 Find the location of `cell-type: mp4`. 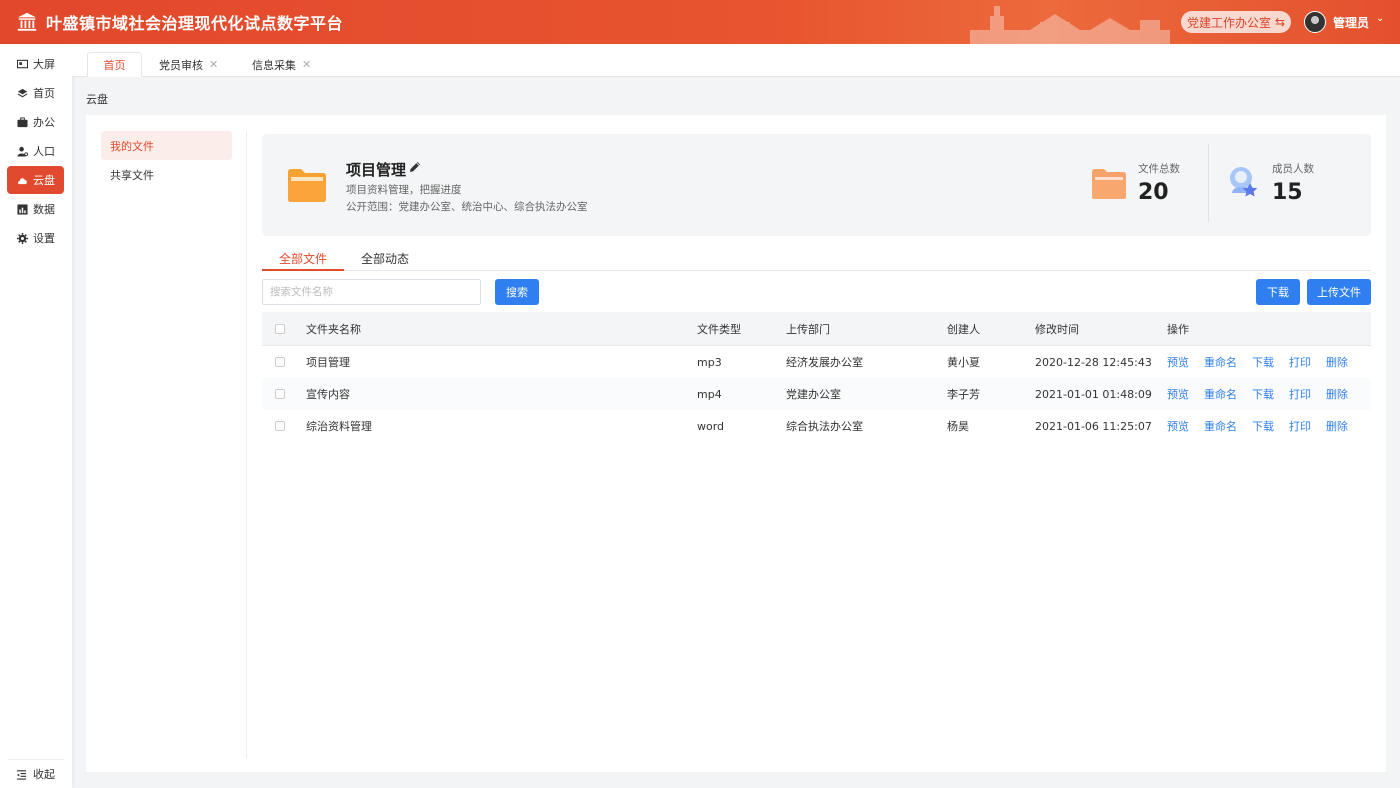

cell-type: mp4 is located at coordinates (709, 394).